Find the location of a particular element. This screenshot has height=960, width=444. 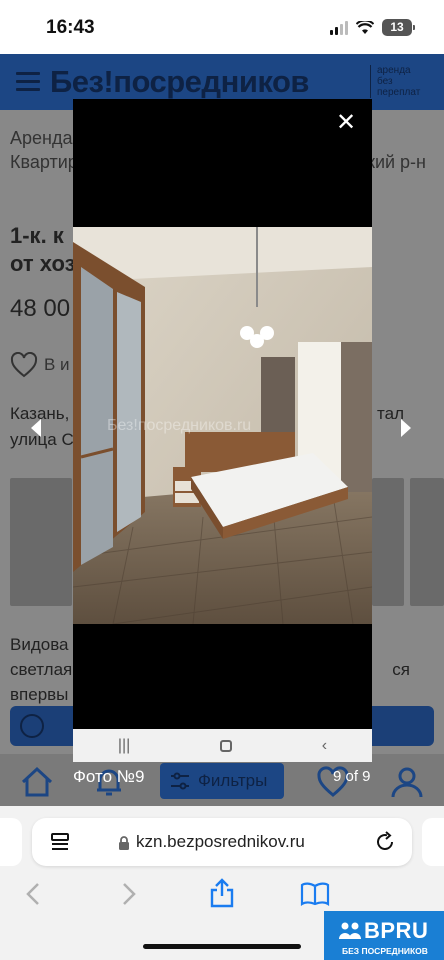

status-bar: 16:43 13 is located at coordinates (222, 27).